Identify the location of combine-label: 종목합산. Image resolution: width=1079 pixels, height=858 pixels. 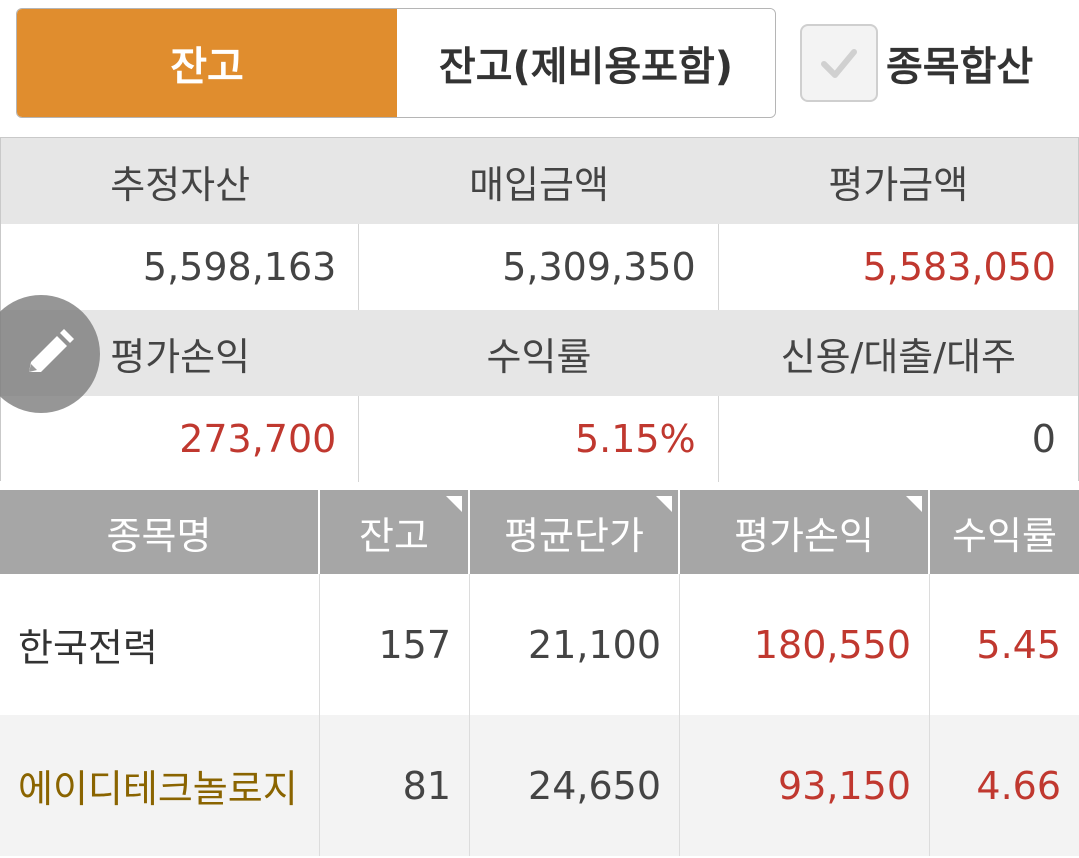
(960, 67).